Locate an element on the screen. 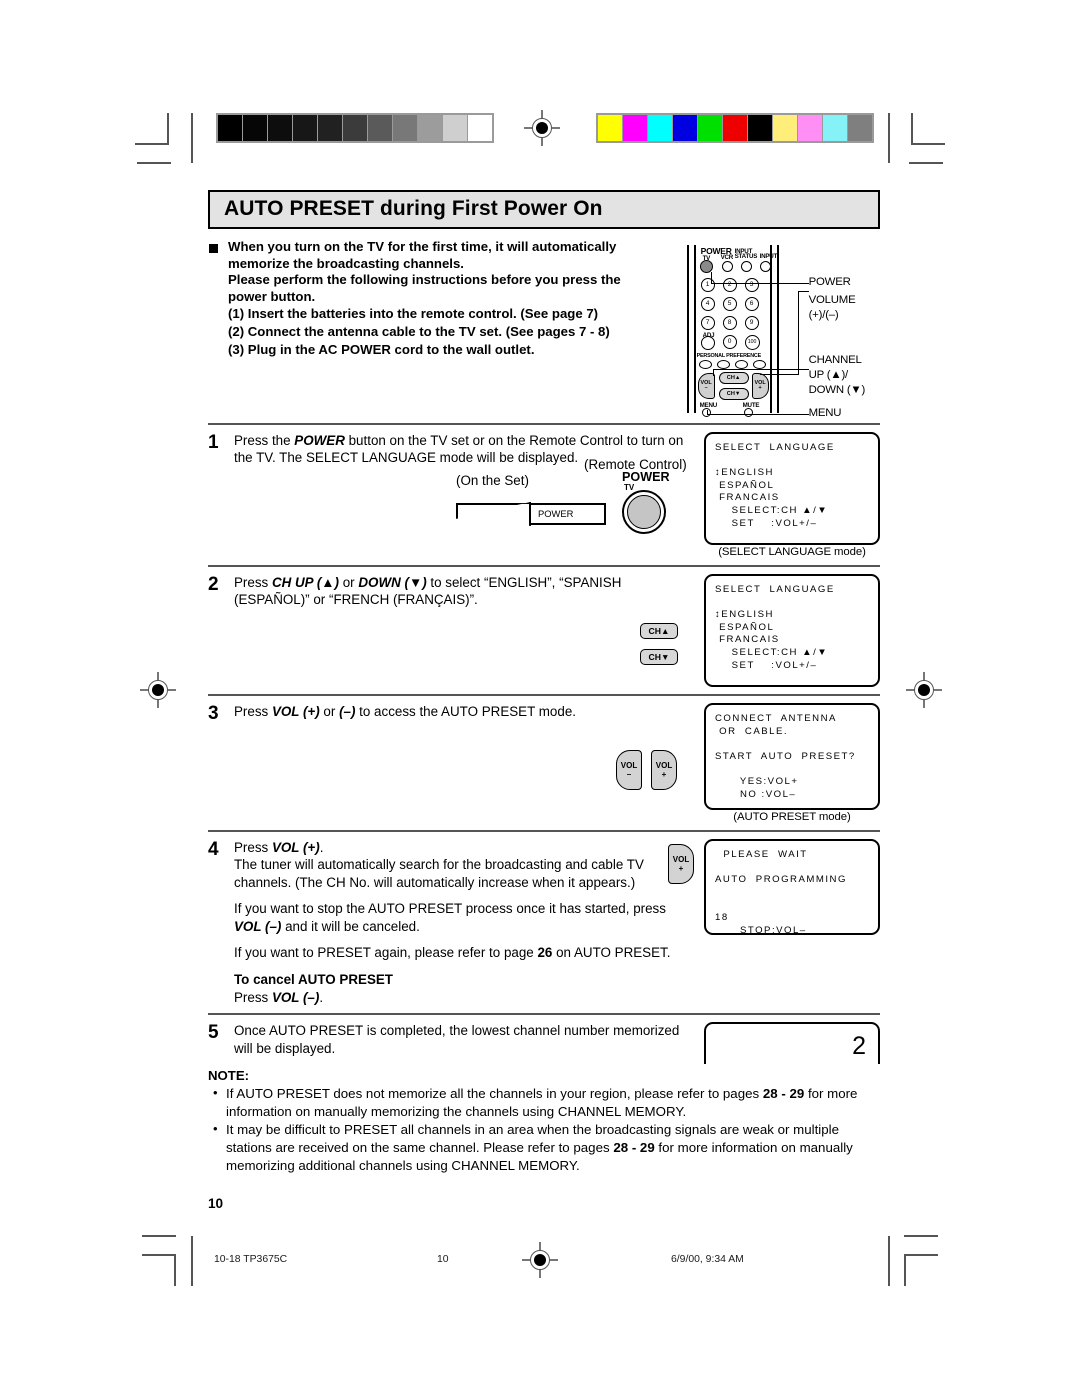 The height and width of the screenshot is (1397, 1080). step-2-text-bold-2: DOWN (▼) is located at coordinates (392, 582).